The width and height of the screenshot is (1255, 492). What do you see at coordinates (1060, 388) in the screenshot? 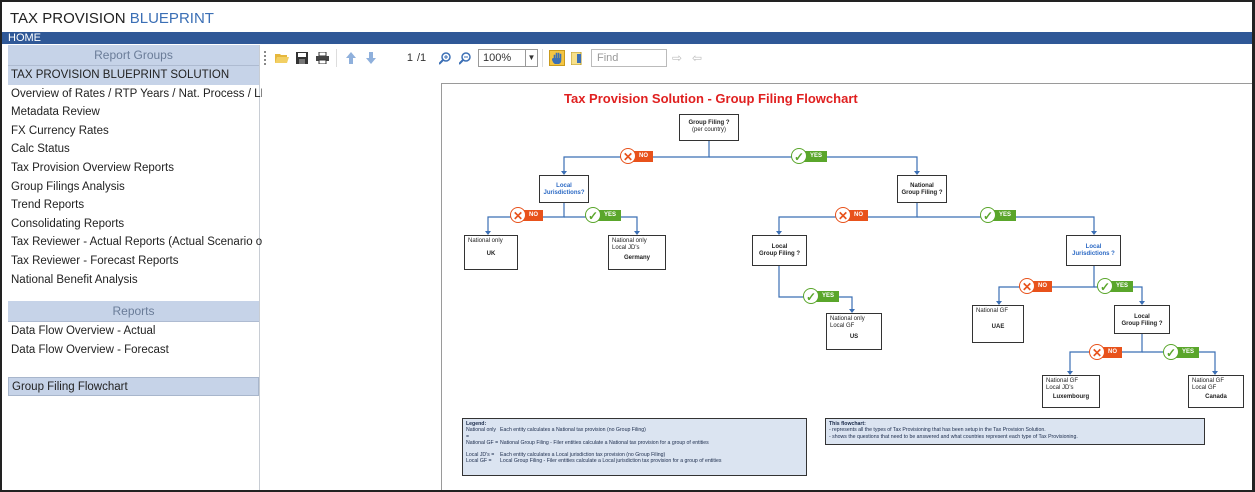
I see `leaf-lux-line2: Local JD's` at bounding box center [1060, 388].